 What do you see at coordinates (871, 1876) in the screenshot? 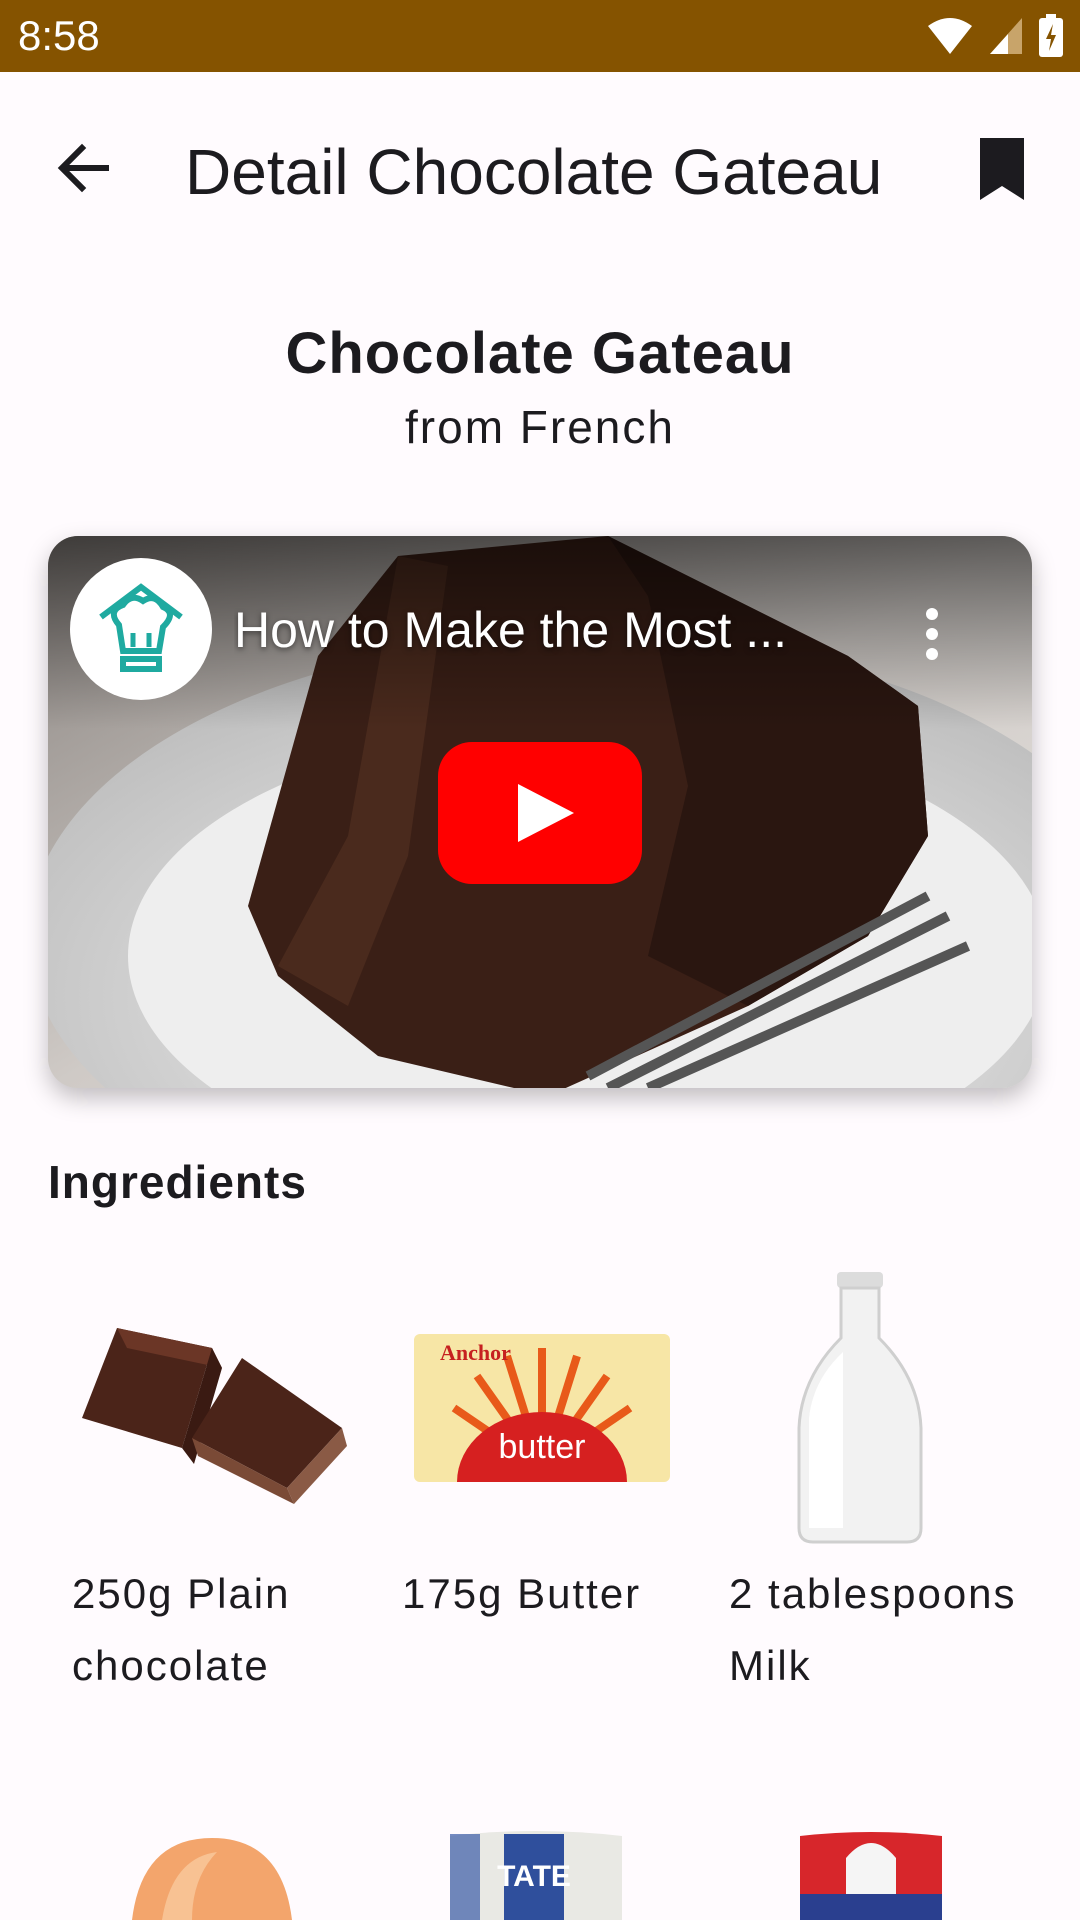
I see `flour-bag-image` at bounding box center [871, 1876].